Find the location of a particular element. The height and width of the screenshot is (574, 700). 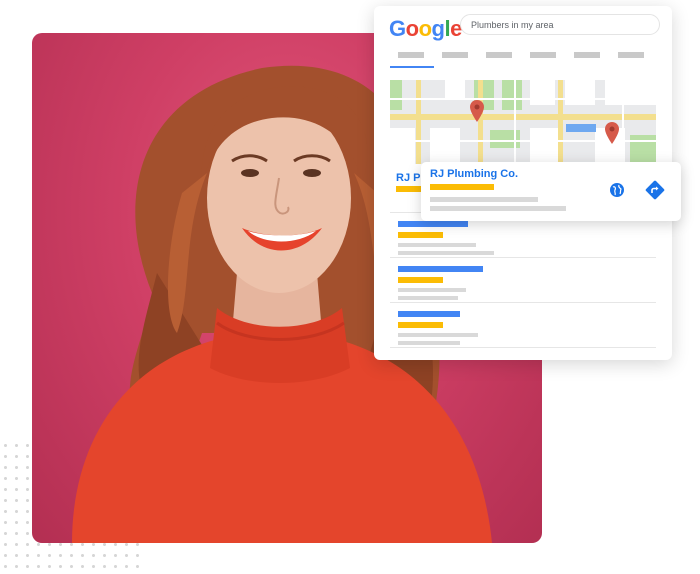

featured-business-card: RJ Plumbing Co. is located at coordinates (551, 191).